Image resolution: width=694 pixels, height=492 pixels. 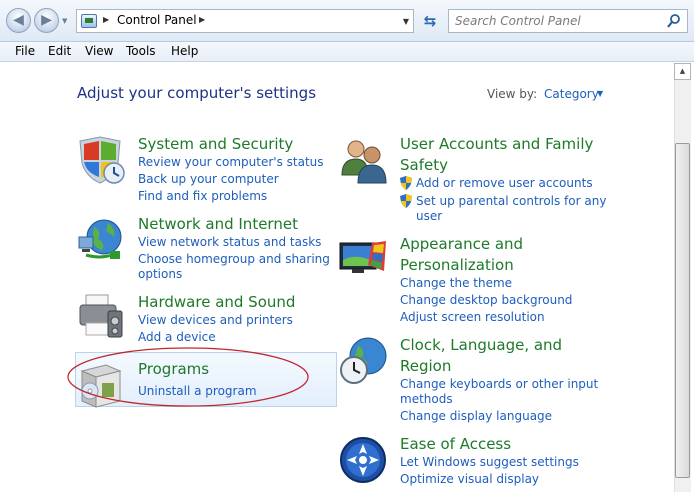 What do you see at coordinates (512, 94) in the screenshot?
I see `view-by-label: View by:` at bounding box center [512, 94].